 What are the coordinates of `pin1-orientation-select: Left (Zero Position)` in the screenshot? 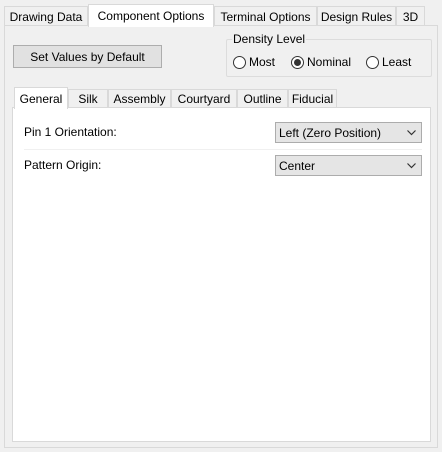 It's located at (348, 132).